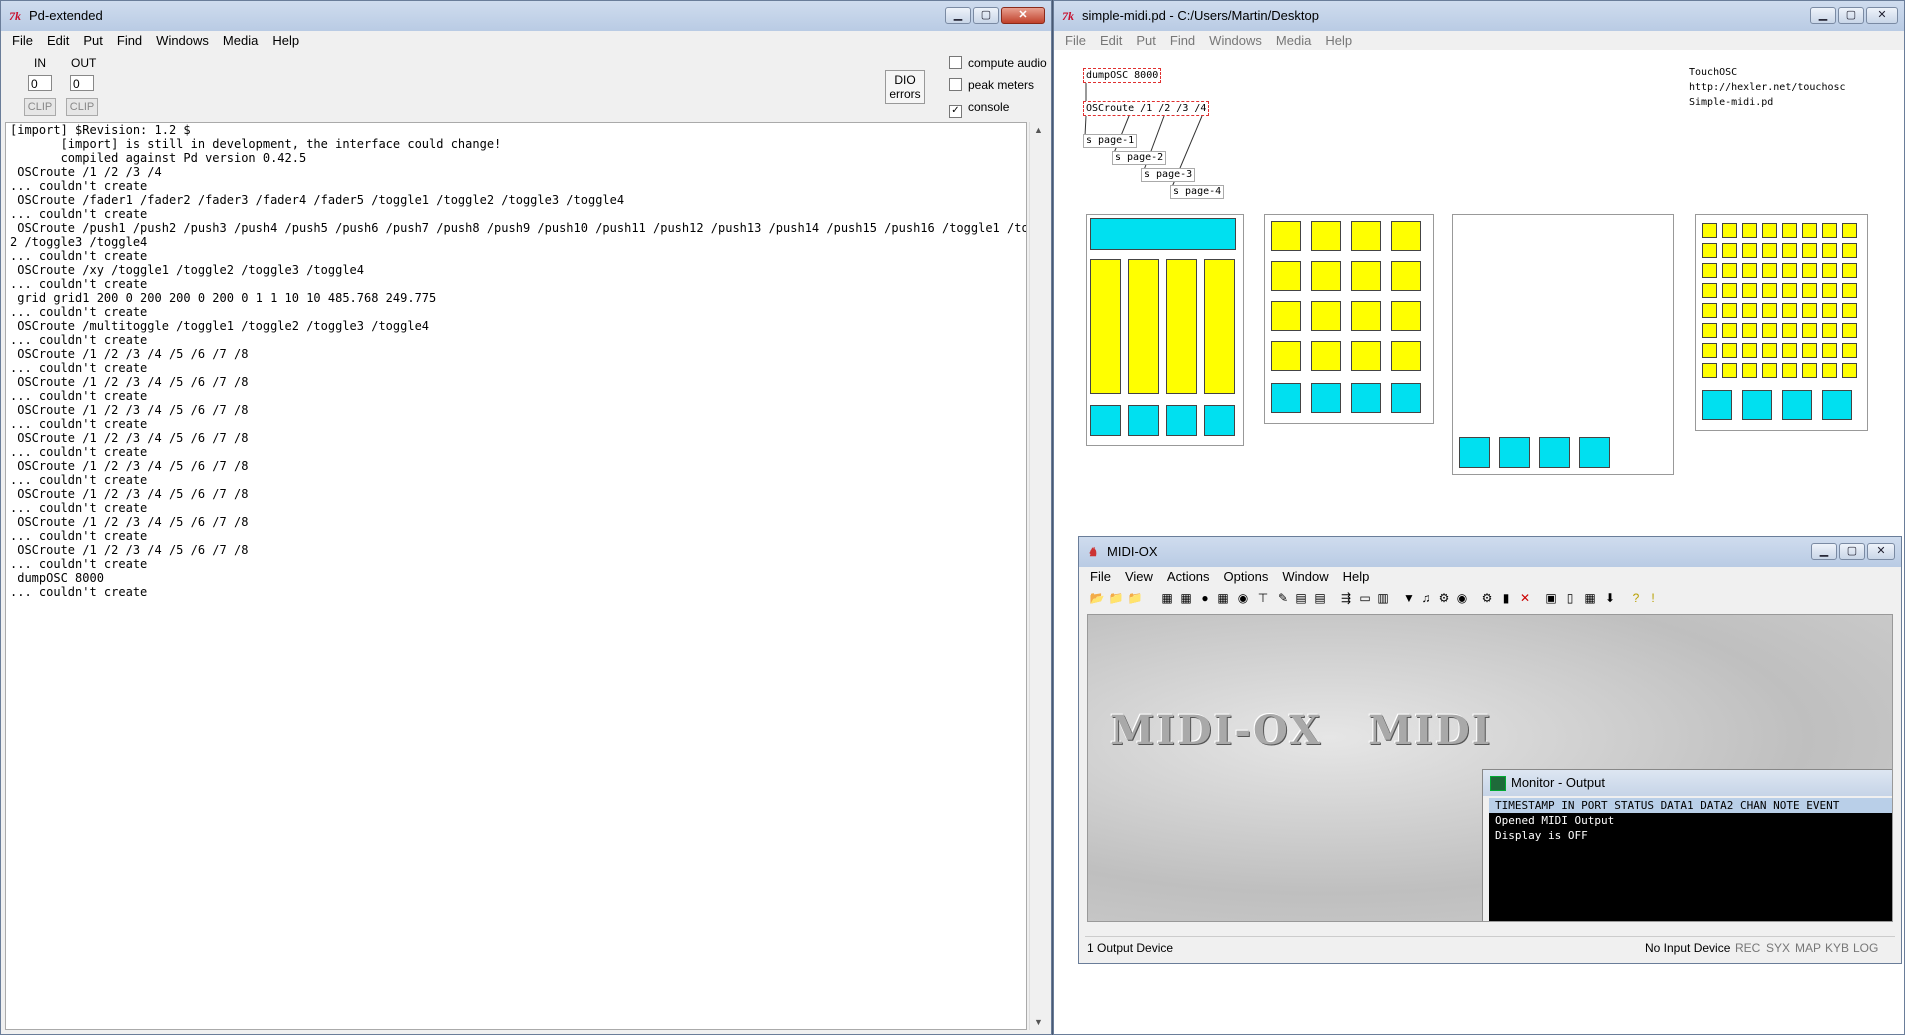 The height and width of the screenshot is (1035, 1905). I want to click on menu-window: Window, so click(1305, 576).